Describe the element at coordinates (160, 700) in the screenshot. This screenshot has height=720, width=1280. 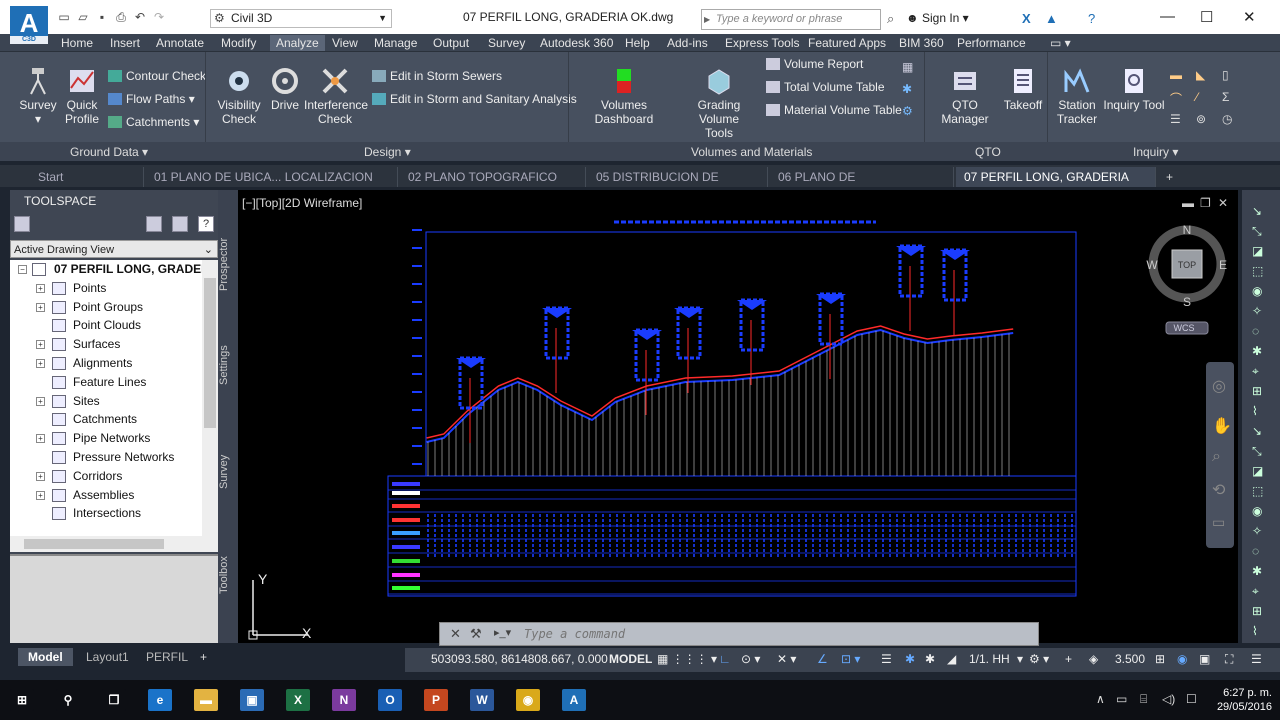
I see `taskbar-edge-icon: e` at that location.